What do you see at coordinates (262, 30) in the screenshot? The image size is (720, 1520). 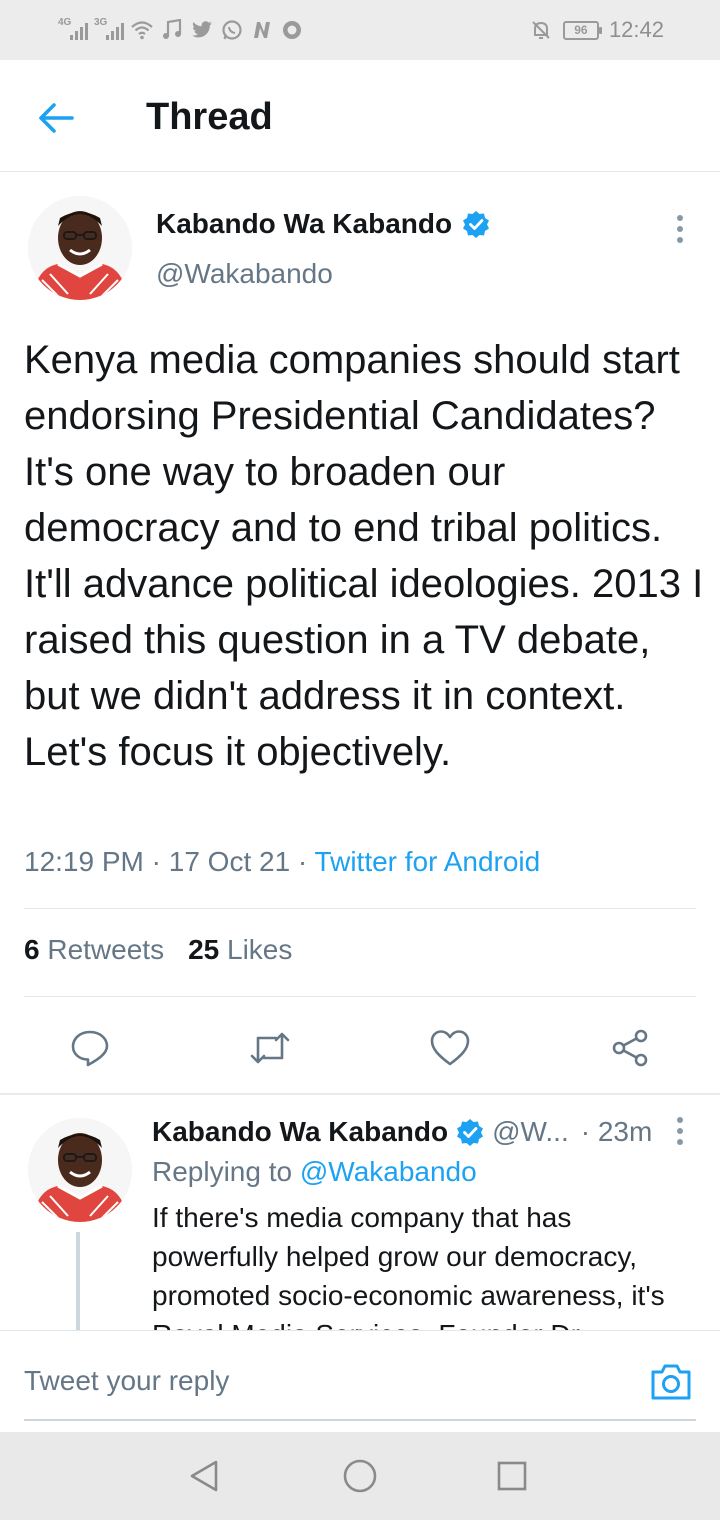 I see `n-icon` at bounding box center [262, 30].